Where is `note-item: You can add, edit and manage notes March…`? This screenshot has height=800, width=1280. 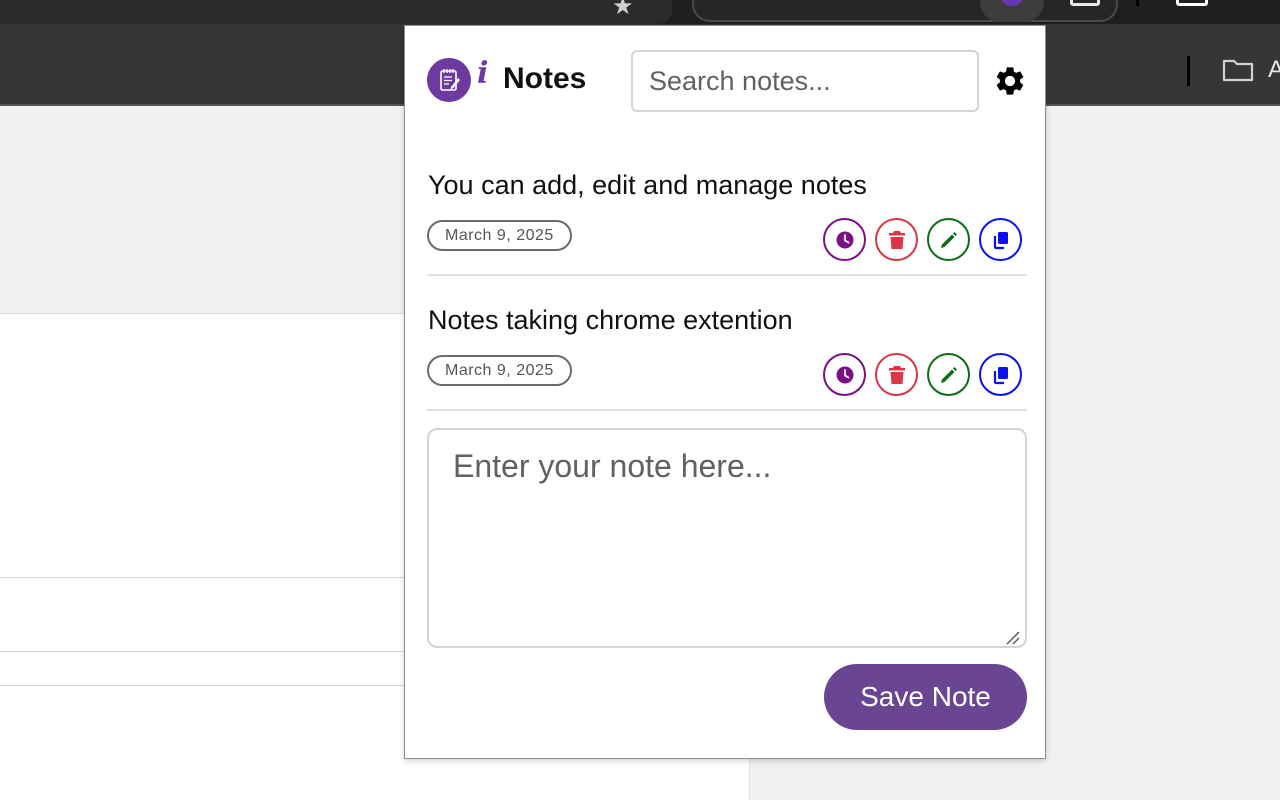 note-item: You can add, edit and manage notes March… is located at coordinates (727, 217).